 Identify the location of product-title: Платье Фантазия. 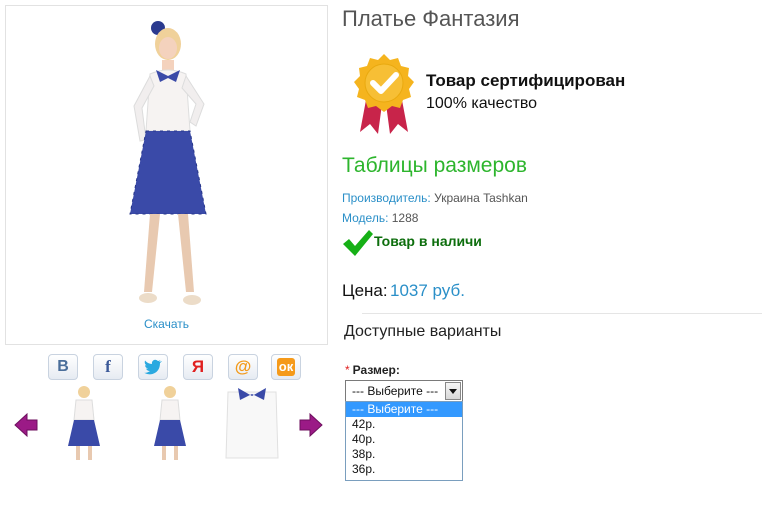
(431, 18).